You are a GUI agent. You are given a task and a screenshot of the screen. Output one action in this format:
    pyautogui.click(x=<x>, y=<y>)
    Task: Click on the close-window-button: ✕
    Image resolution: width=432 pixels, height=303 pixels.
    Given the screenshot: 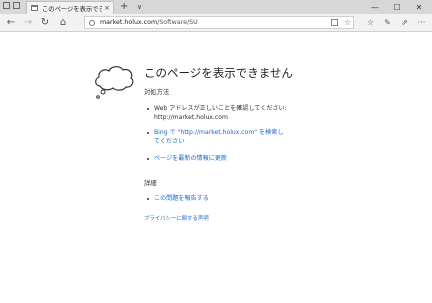 What is the action you would take?
    pyautogui.click(x=419, y=7)
    